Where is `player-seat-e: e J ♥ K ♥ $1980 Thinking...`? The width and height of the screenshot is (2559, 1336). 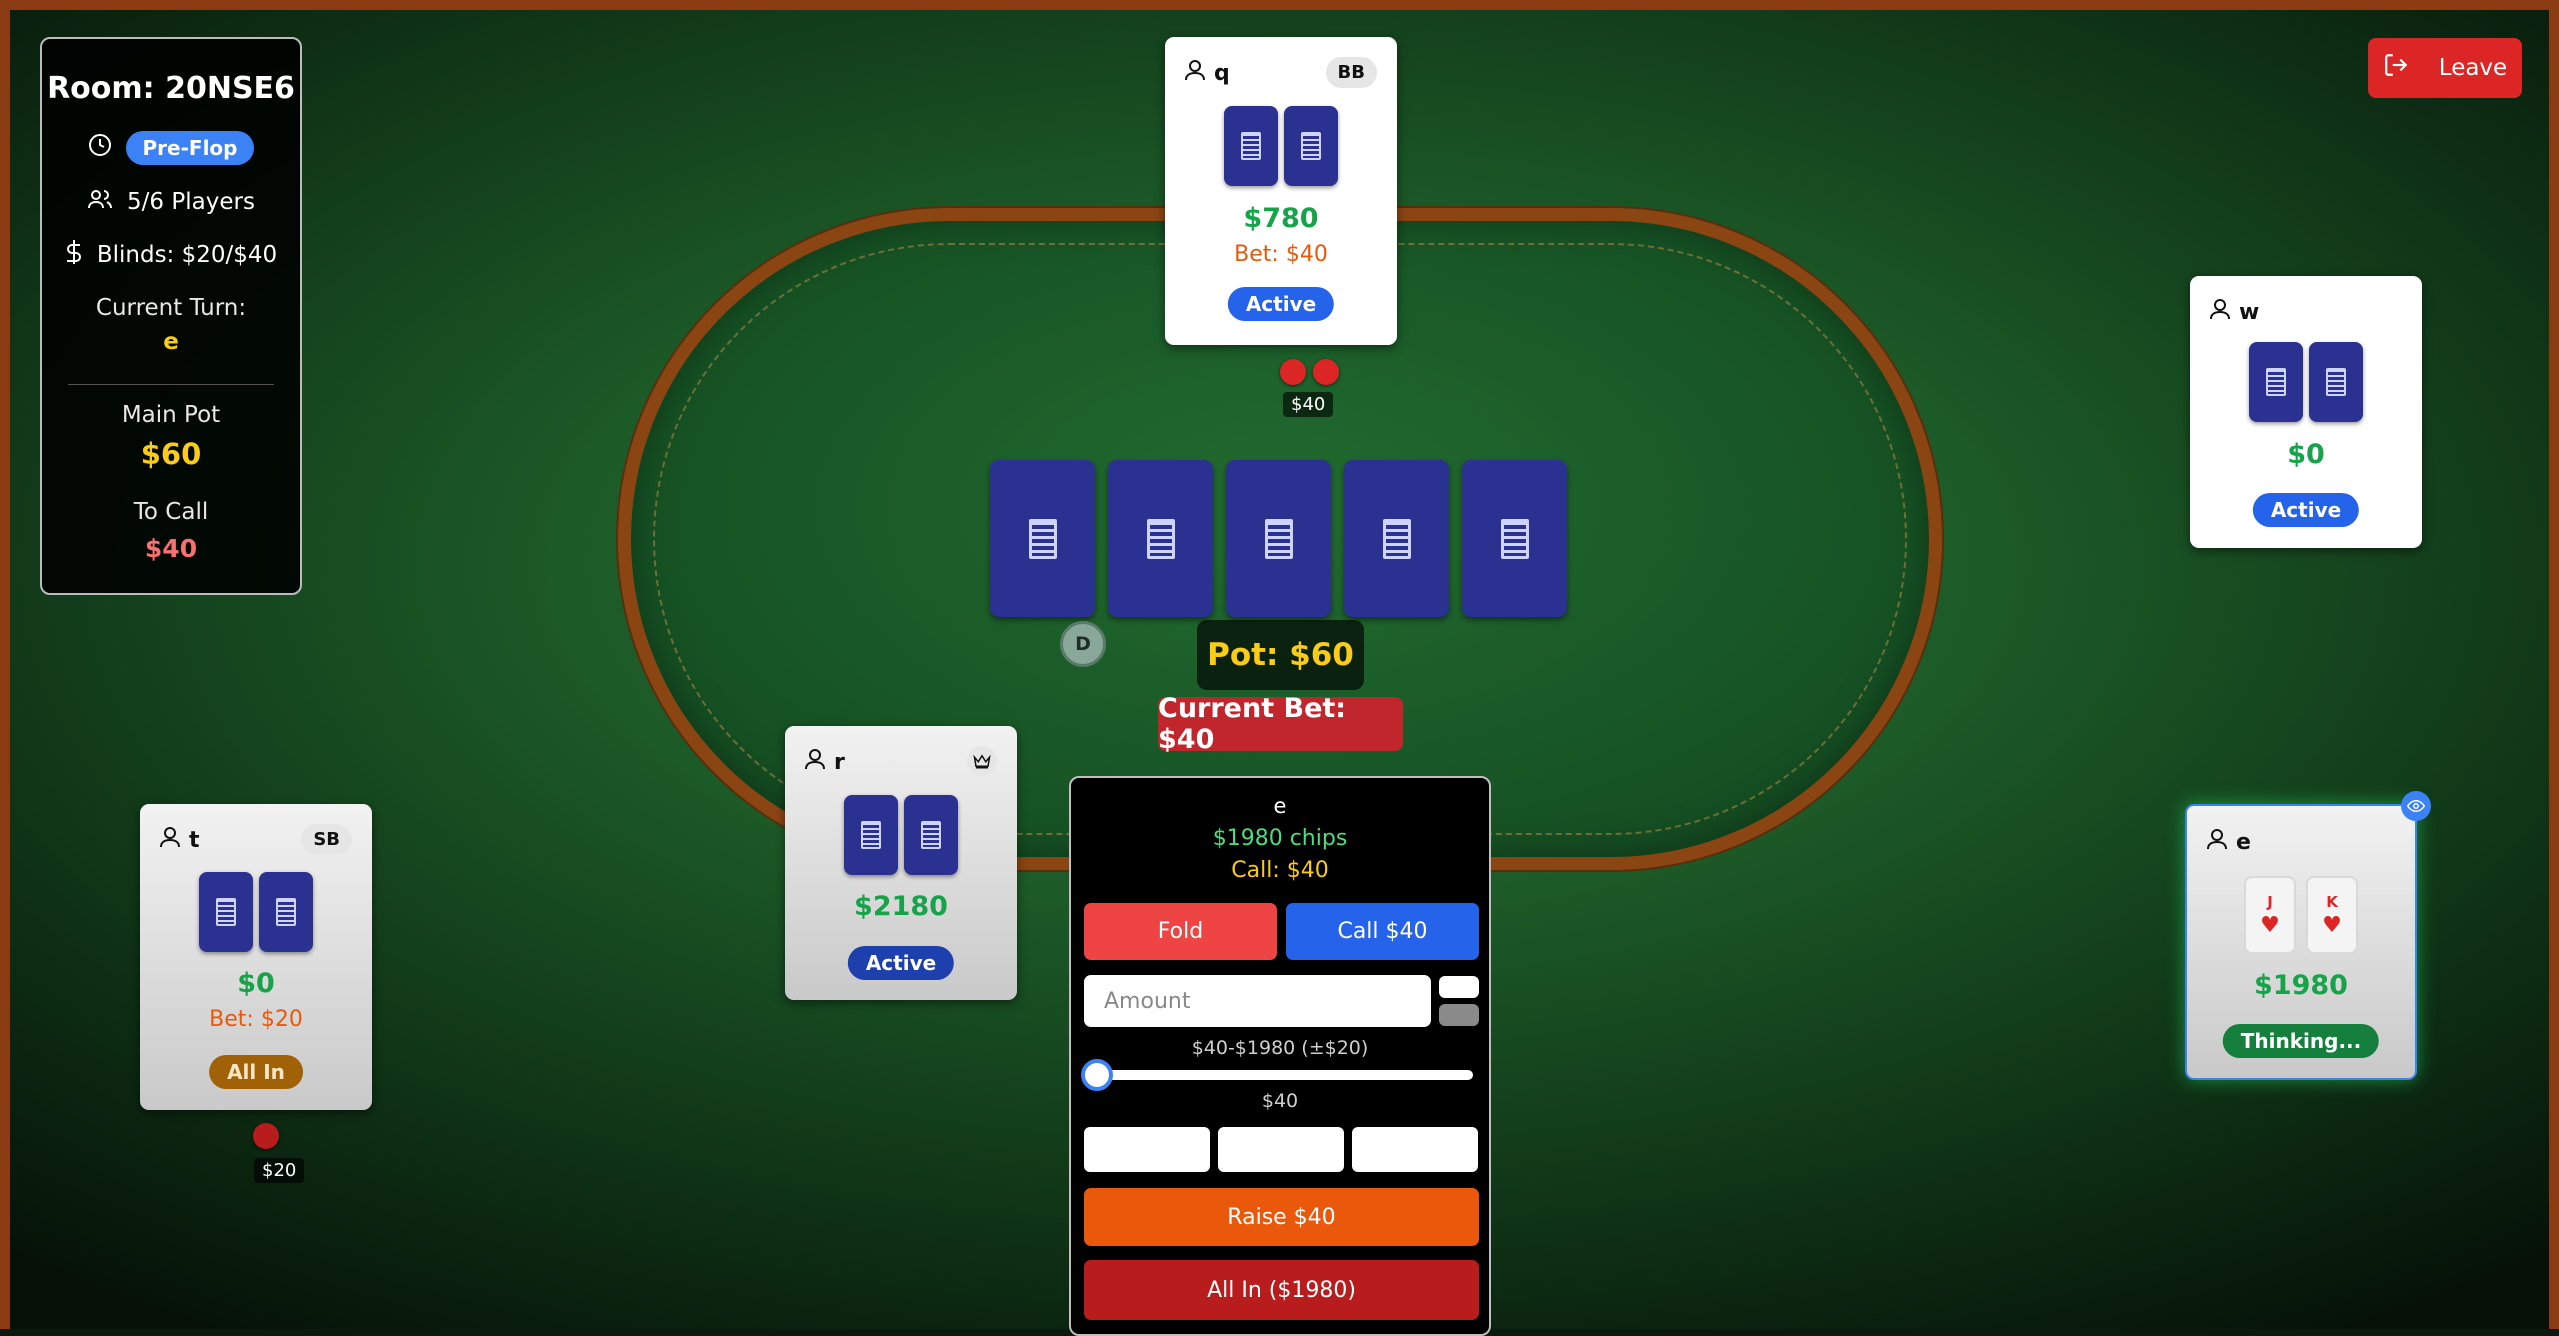 player-seat-e: e J ♥ K ♥ $1980 Thinking... is located at coordinates (2301, 942).